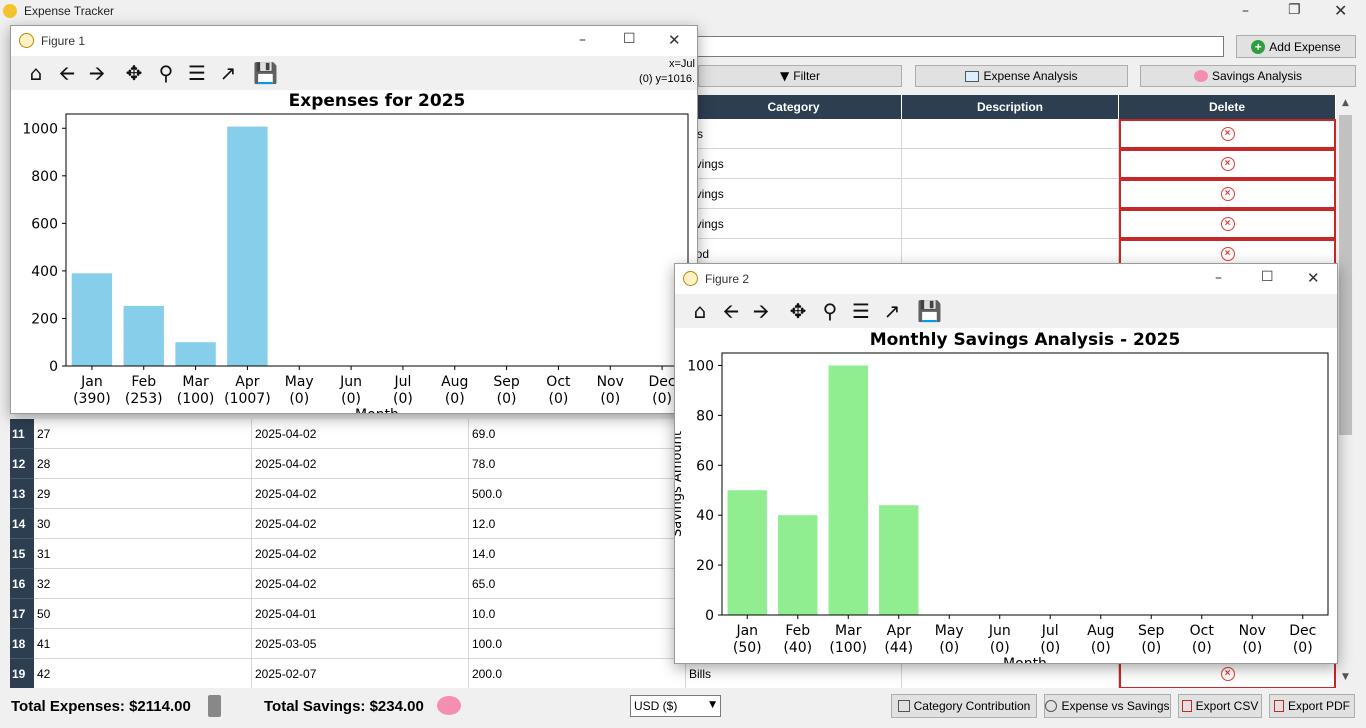 This screenshot has width=1366, height=728. Describe the element at coordinates (1248, 76) in the screenshot. I see `savings-analysis-button: Savings Analysis` at that location.